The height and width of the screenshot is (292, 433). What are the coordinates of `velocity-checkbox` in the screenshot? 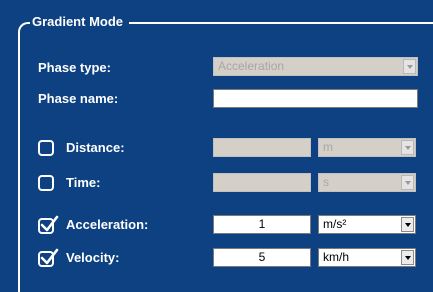 It's located at (48, 257).